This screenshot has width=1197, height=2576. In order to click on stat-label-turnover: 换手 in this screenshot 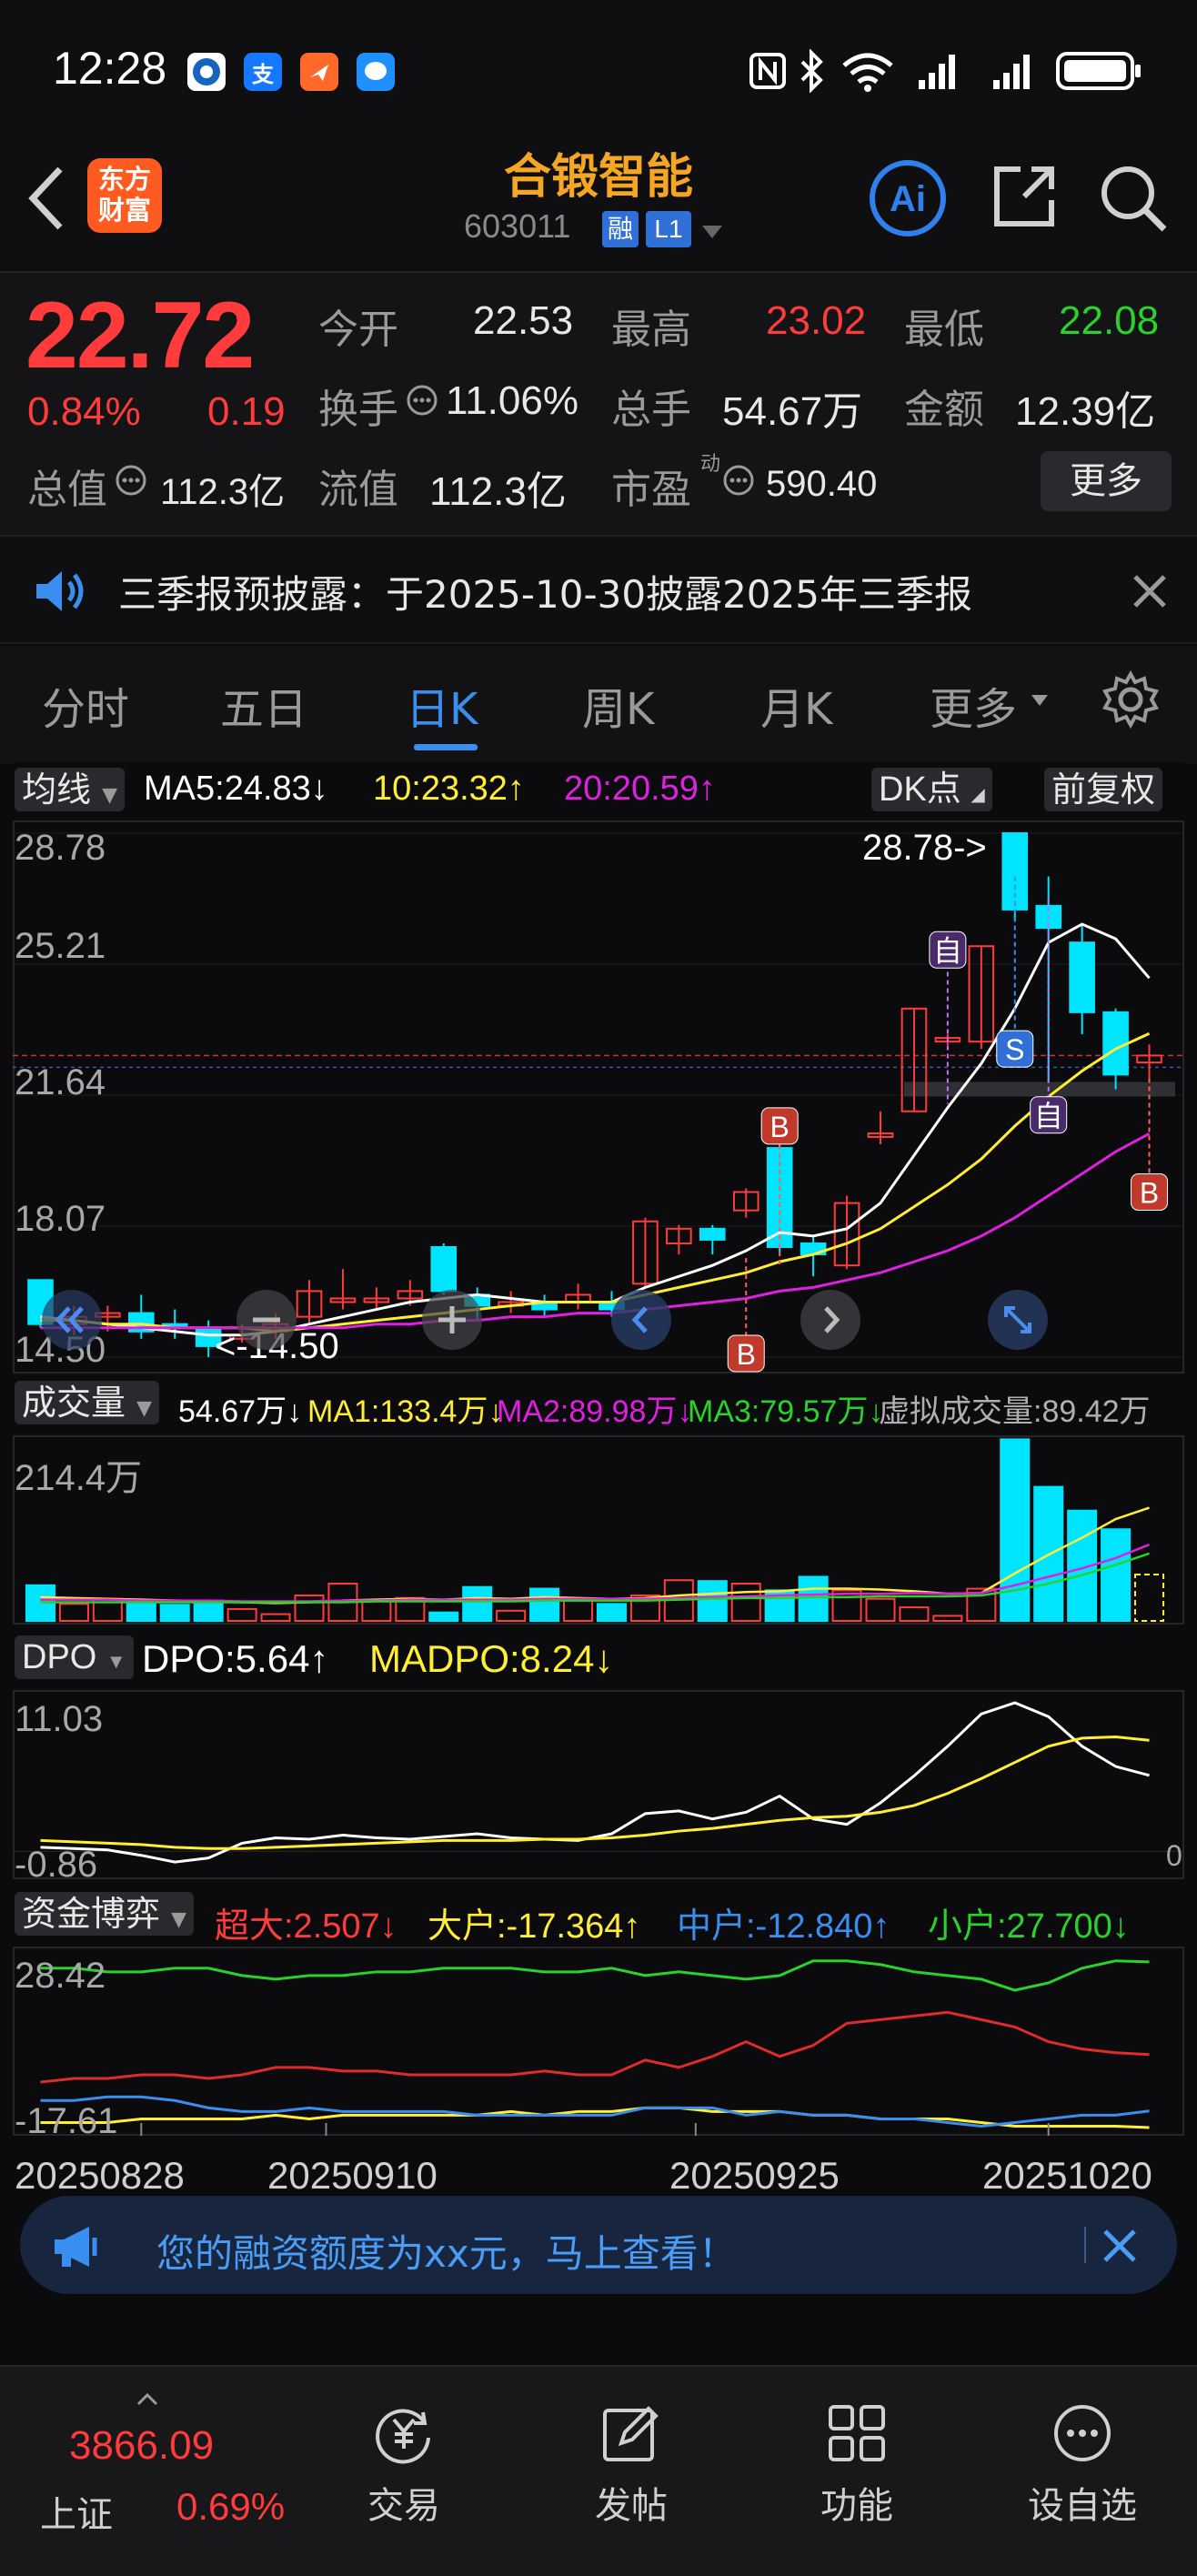, I will do `click(358, 410)`.